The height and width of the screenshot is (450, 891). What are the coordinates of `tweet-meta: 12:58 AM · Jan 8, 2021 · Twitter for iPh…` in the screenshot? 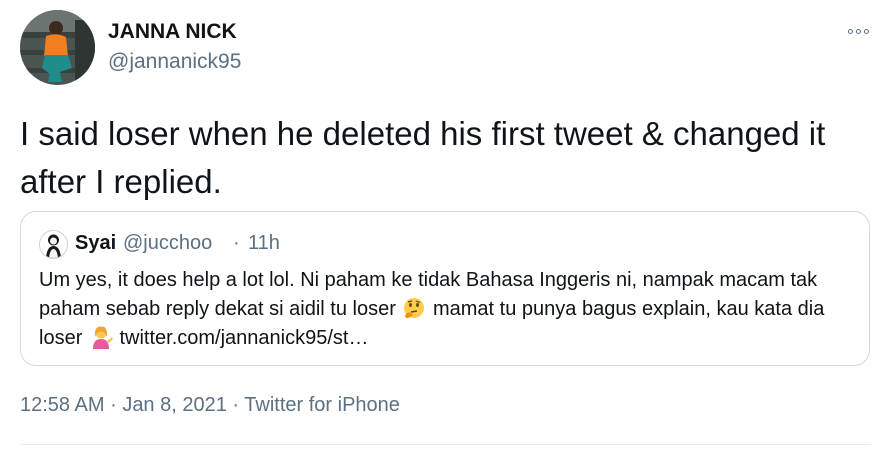 It's located at (210, 405).